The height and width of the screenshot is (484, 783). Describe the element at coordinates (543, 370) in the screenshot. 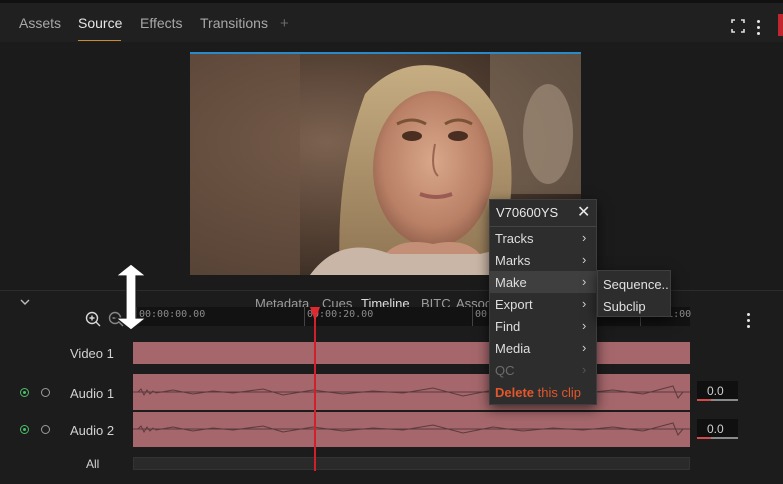

I see `menu-item-qc: QC ›` at that location.